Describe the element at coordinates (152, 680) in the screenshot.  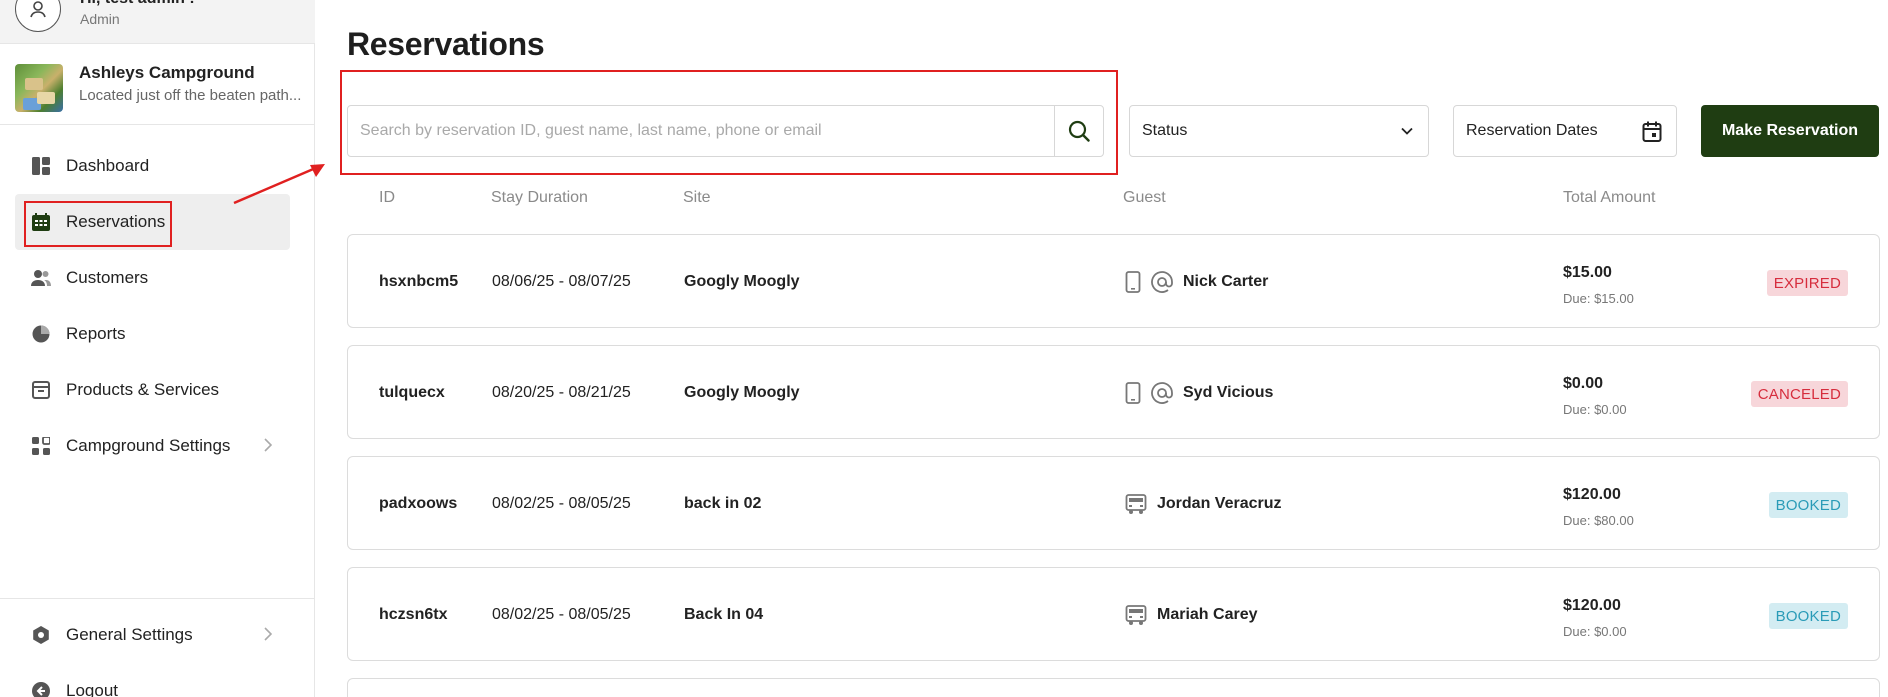
I see `nav-logout: Logout` at that location.